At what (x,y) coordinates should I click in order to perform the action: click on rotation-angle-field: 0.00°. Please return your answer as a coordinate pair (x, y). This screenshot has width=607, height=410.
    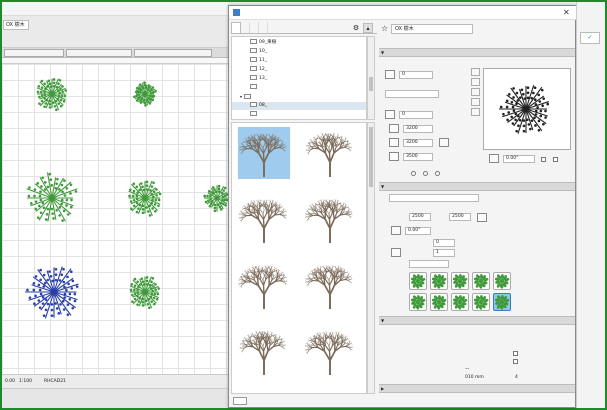
    Looking at the image, I should click on (519, 159).